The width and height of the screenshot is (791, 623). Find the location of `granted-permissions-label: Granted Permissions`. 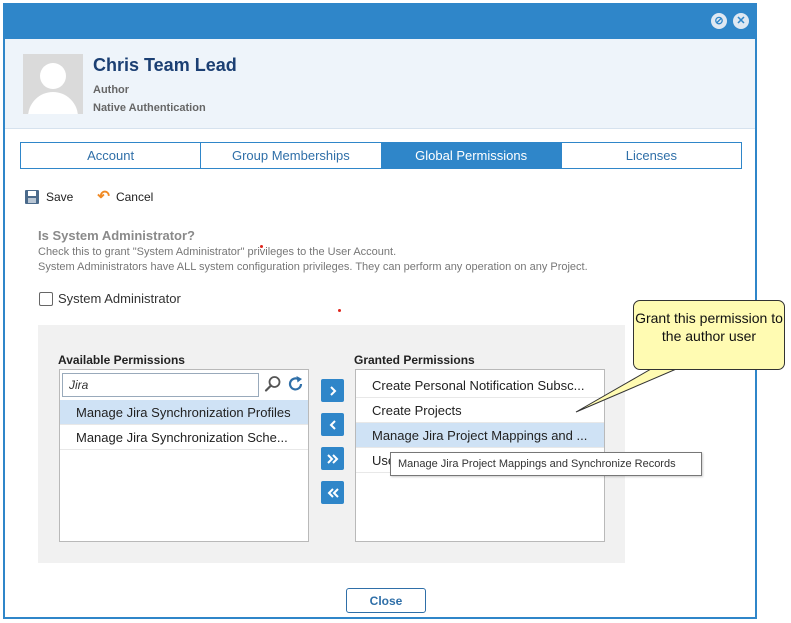

granted-permissions-label: Granted Permissions is located at coordinates (414, 360).